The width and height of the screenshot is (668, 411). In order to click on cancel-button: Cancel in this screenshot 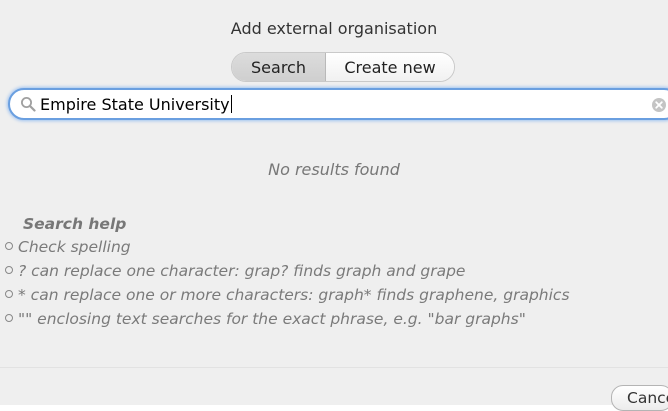, I will do `click(639, 398)`.